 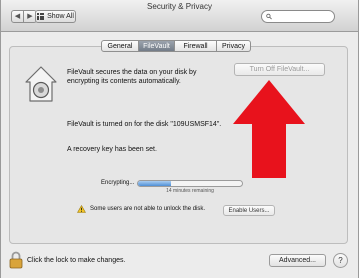 I want to click on back-button: ◀, so click(x=17, y=16).